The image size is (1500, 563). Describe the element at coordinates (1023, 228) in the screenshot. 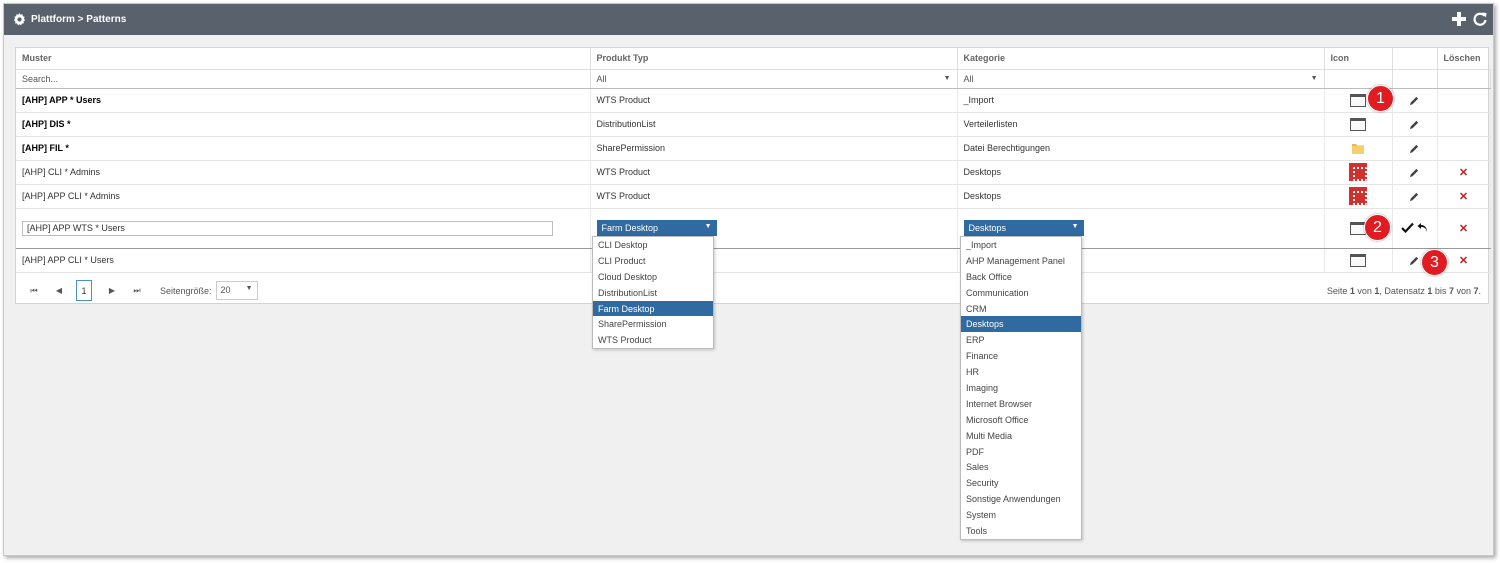

I see `kategorie-select: Desktops ▼` at that location.